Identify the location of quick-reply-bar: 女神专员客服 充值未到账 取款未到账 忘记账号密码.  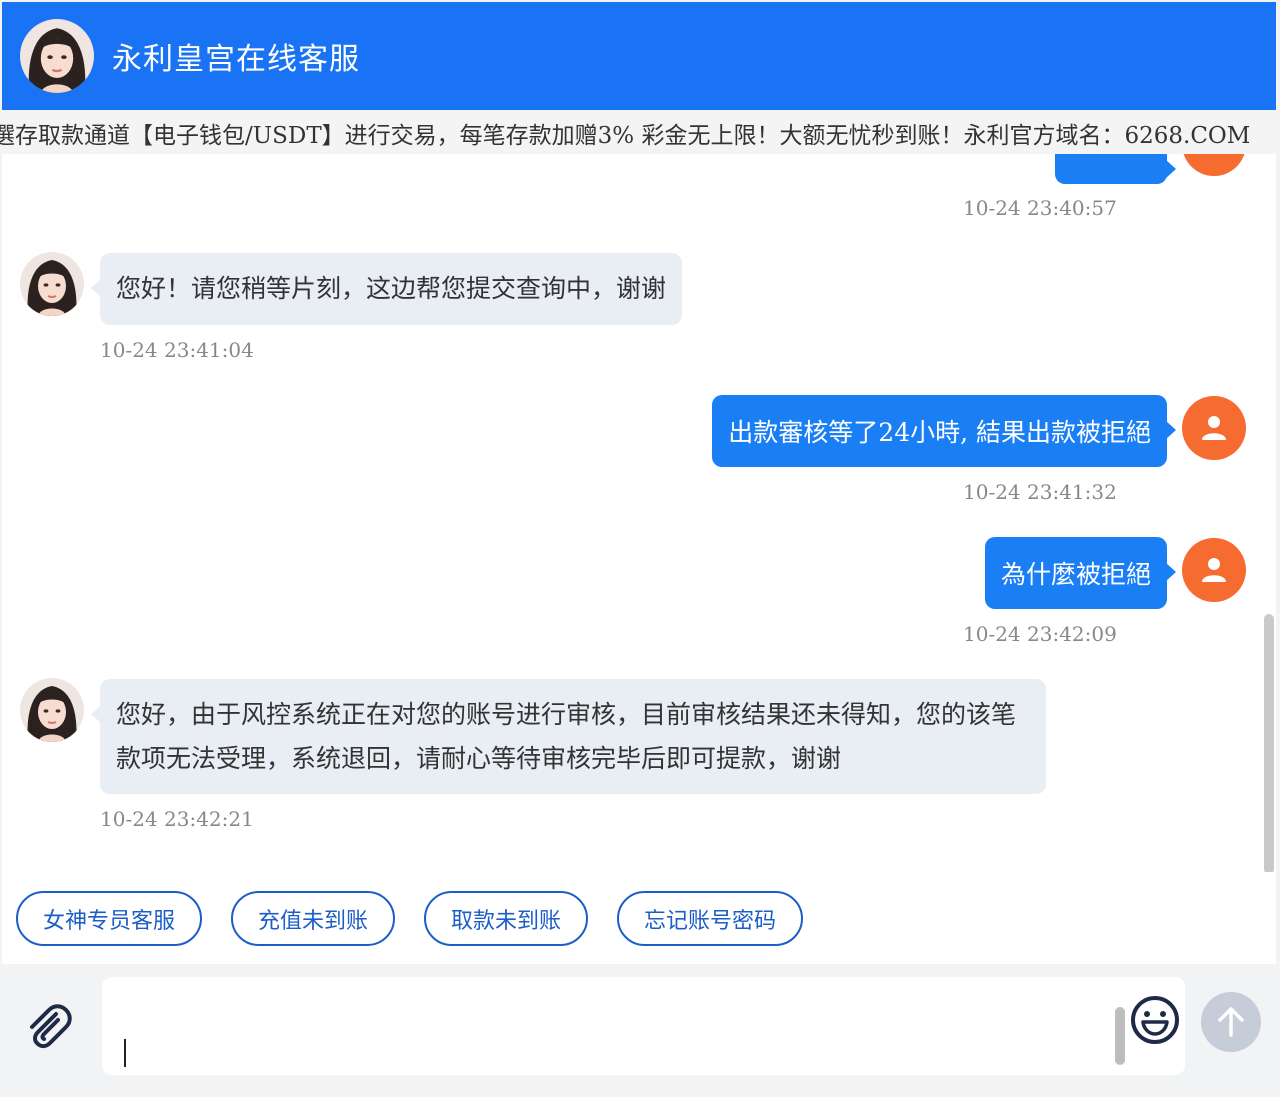
(639, 918).